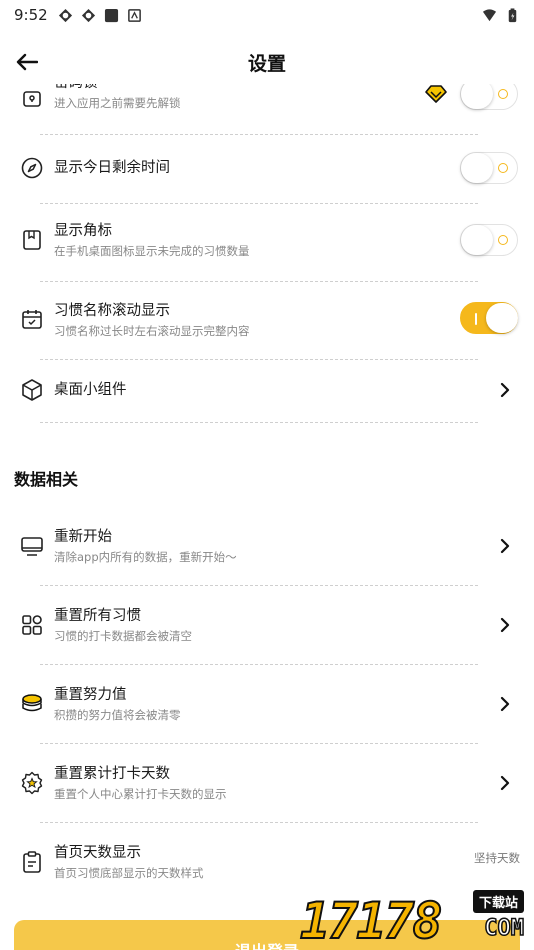 The image size is (534, 950). I want to click on calendar-check-icon, so click(32, 319).